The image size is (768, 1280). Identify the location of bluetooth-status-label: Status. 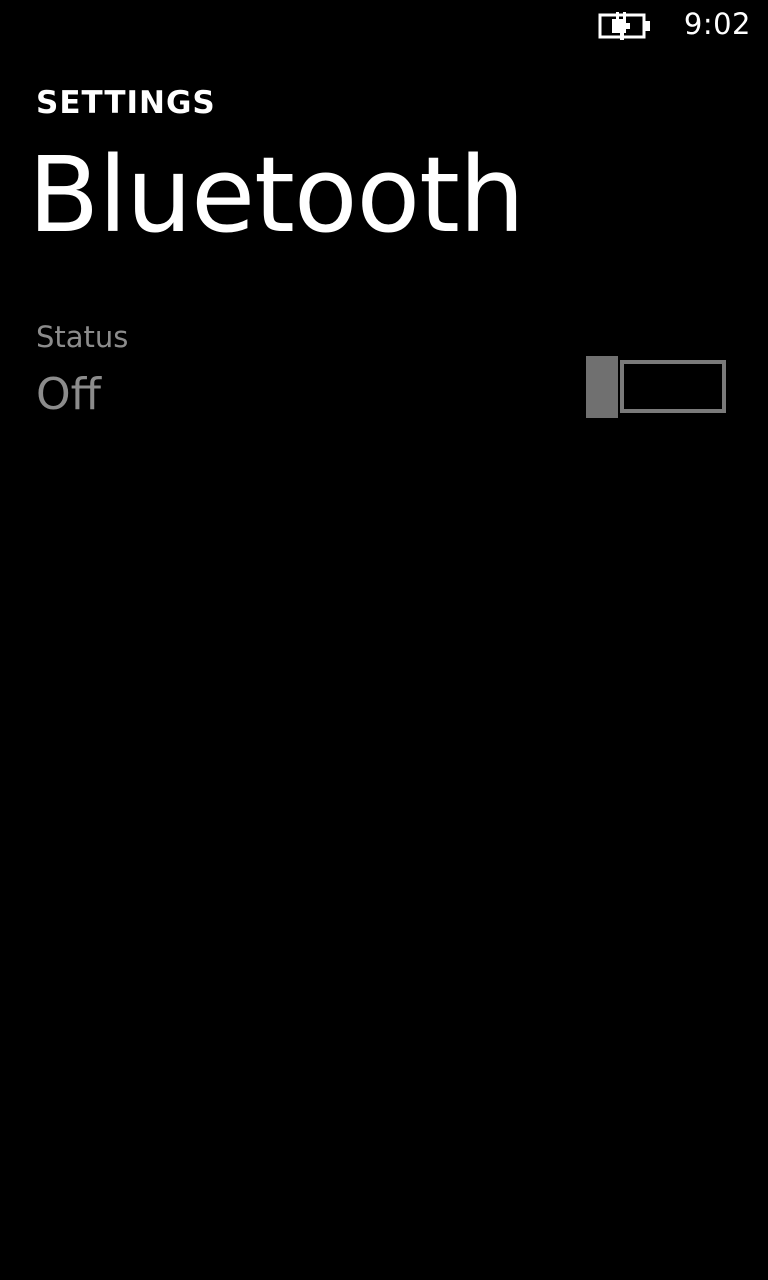
(82, 337).